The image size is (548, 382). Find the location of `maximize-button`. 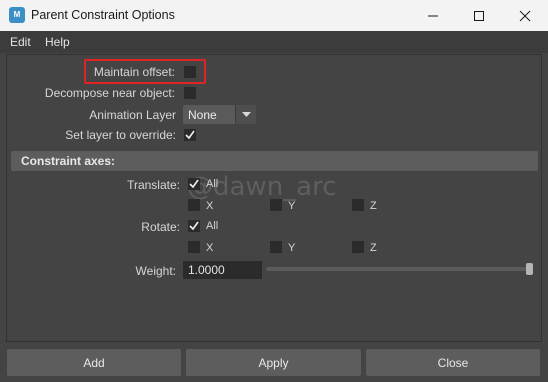

maximize-button is located at coordinates (479, 15).